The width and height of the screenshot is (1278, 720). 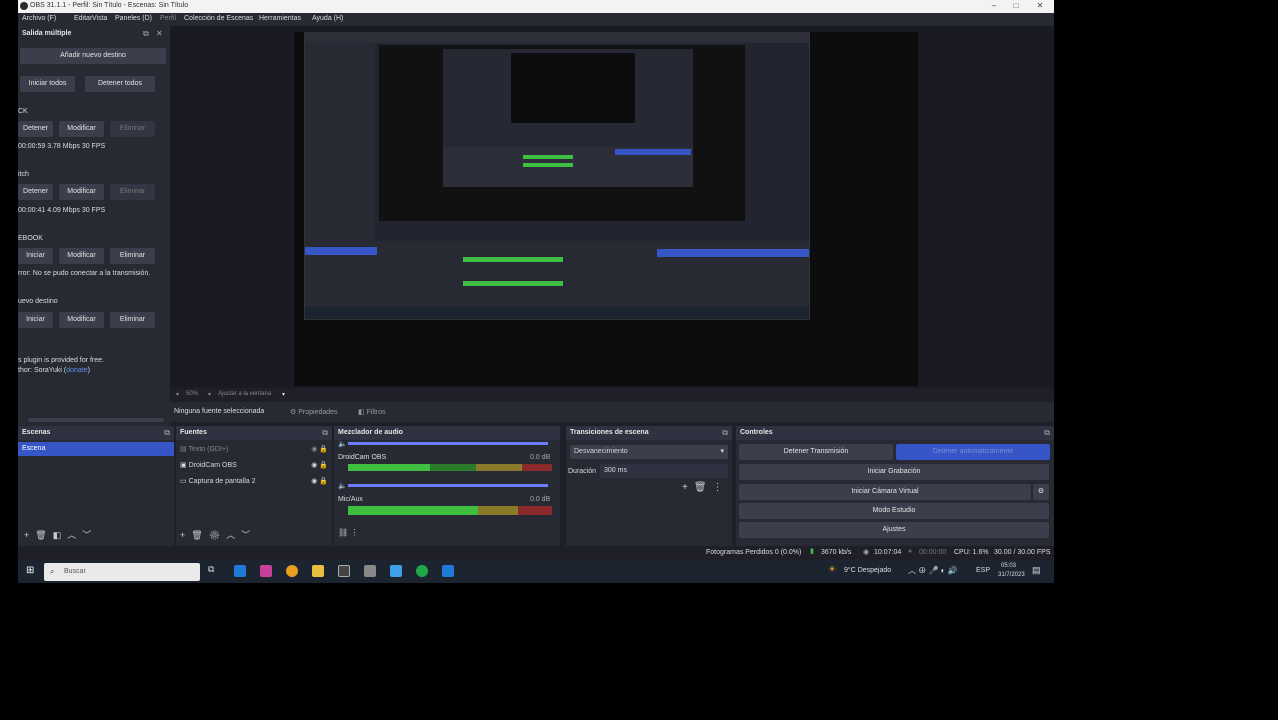 I want to click on captured-meter, so click(x=513, y=259).